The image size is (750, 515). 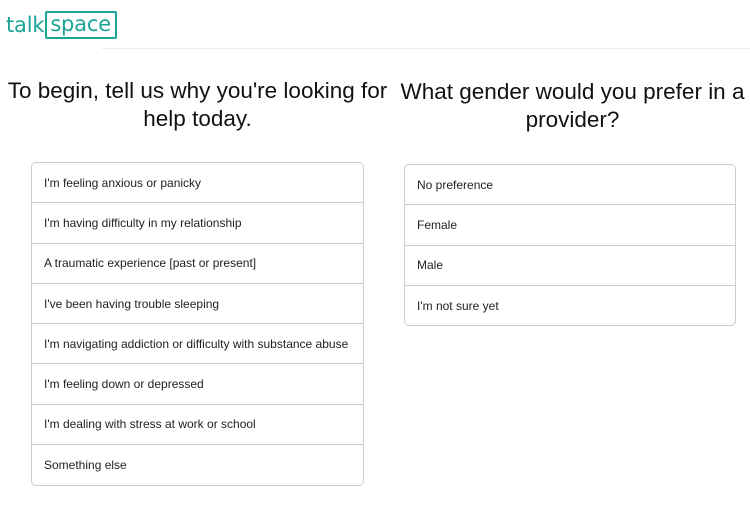 What do you see at coordinates (197, 183) in the screenshot?
I see `reason-option-anxious: I'm feeling anxious or panicky` at bounding box center [197, 183].